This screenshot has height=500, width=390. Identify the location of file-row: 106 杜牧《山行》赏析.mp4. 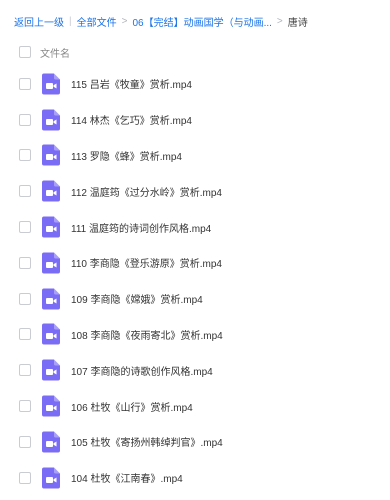
(195, 406).